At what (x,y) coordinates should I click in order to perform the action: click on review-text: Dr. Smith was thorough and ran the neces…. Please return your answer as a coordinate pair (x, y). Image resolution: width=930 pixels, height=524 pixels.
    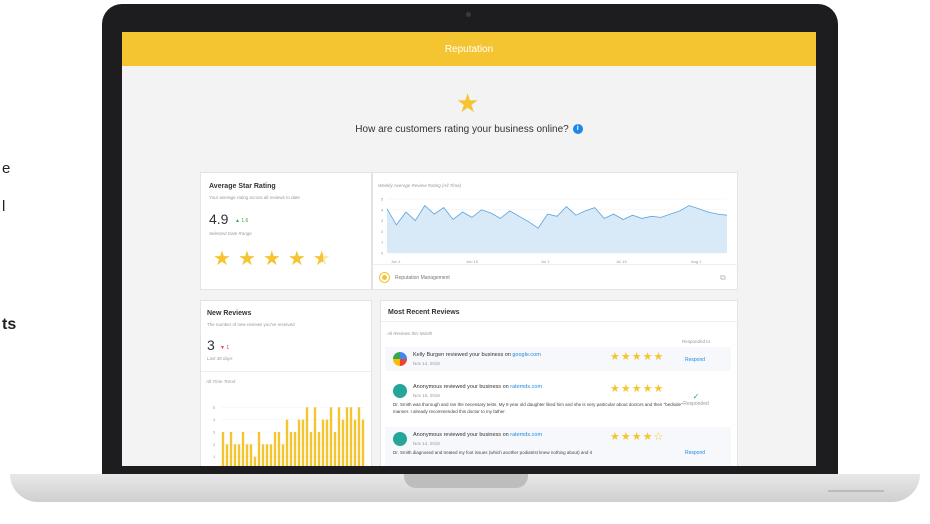
    Looking at the image, I should click on (538, 408).